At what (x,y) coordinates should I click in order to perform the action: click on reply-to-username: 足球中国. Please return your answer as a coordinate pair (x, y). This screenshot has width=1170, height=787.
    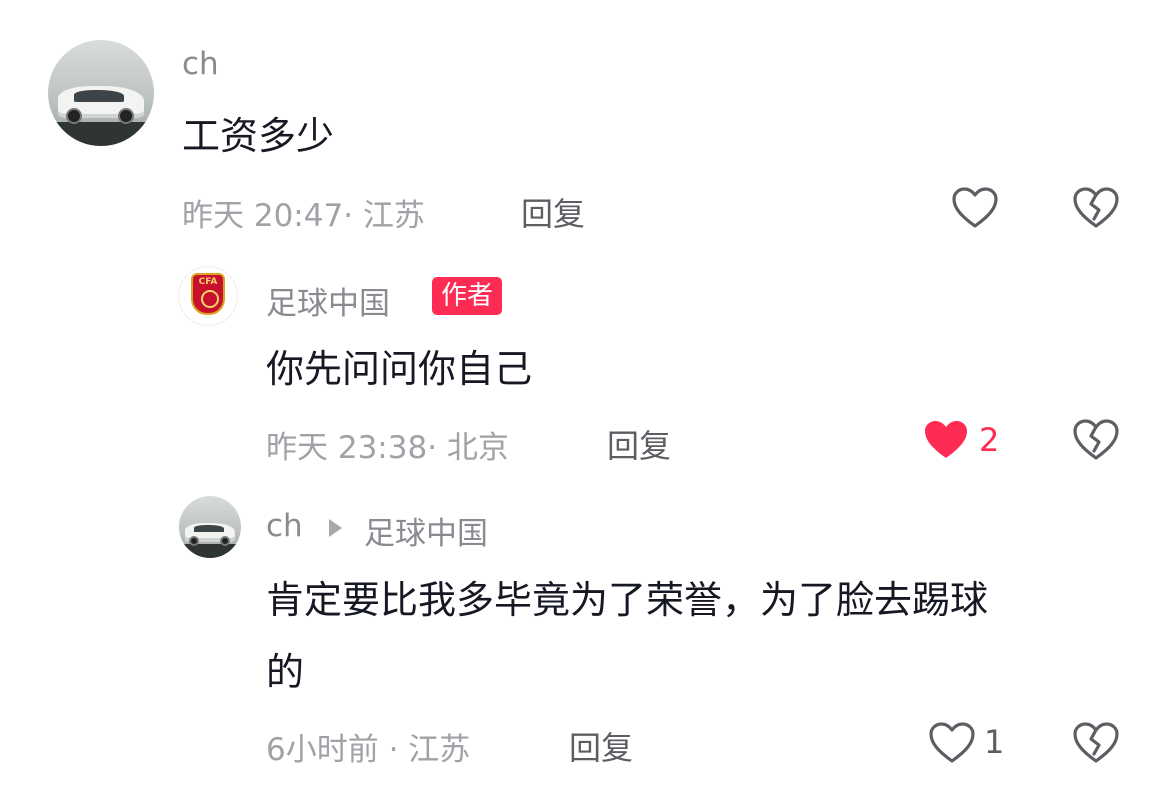
    Looking at the image, I should click on (426, 530).